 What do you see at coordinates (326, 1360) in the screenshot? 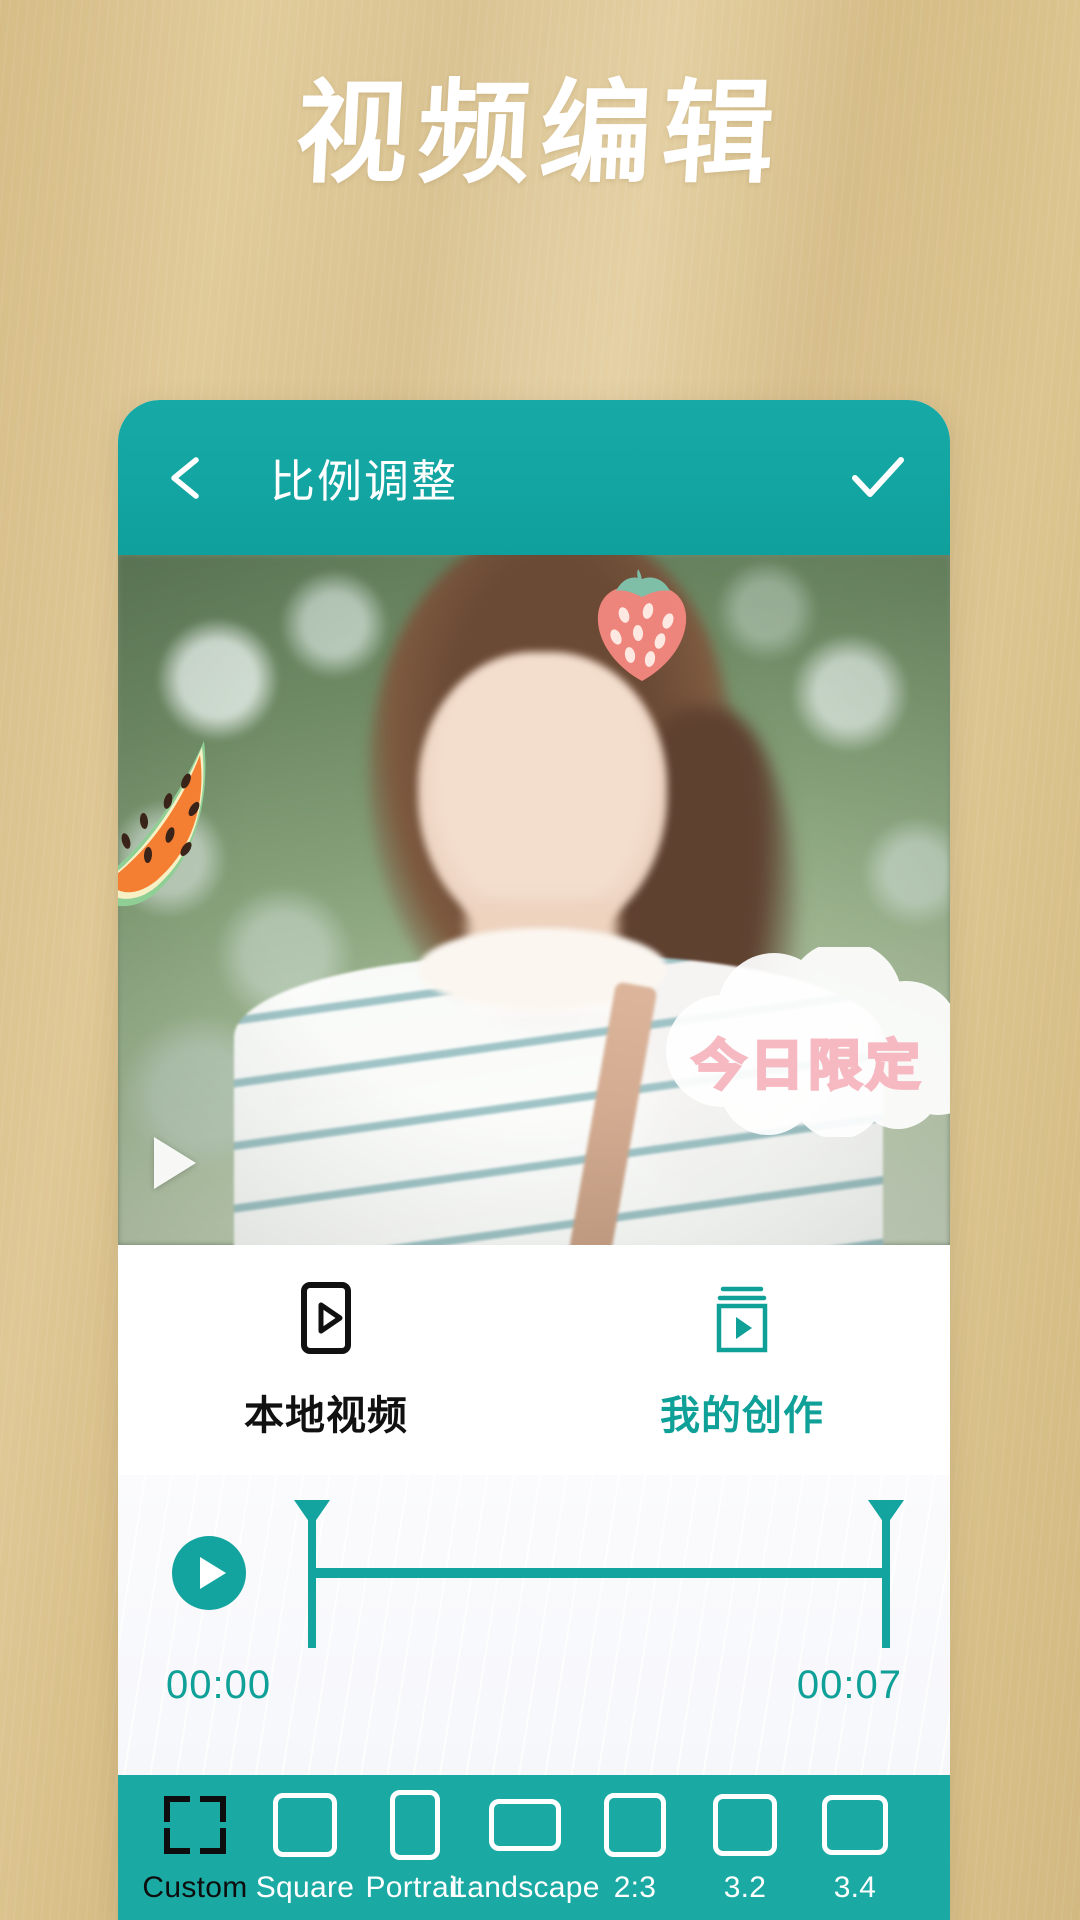
I see `tab-local-video: 本地视频` at bounding box center [326, 1360].